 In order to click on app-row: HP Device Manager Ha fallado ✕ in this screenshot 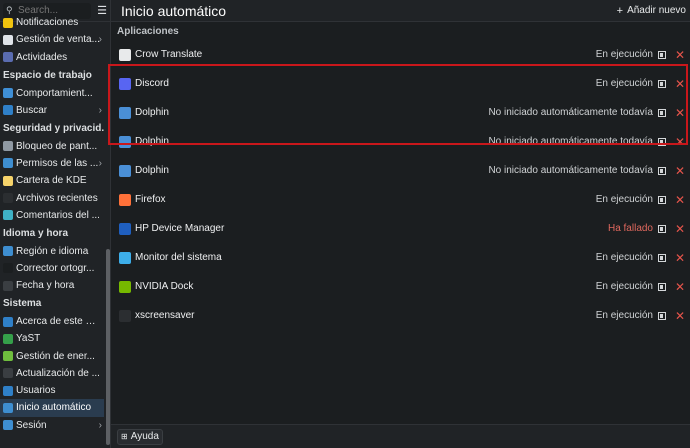, I will do `click(400, 228)`.